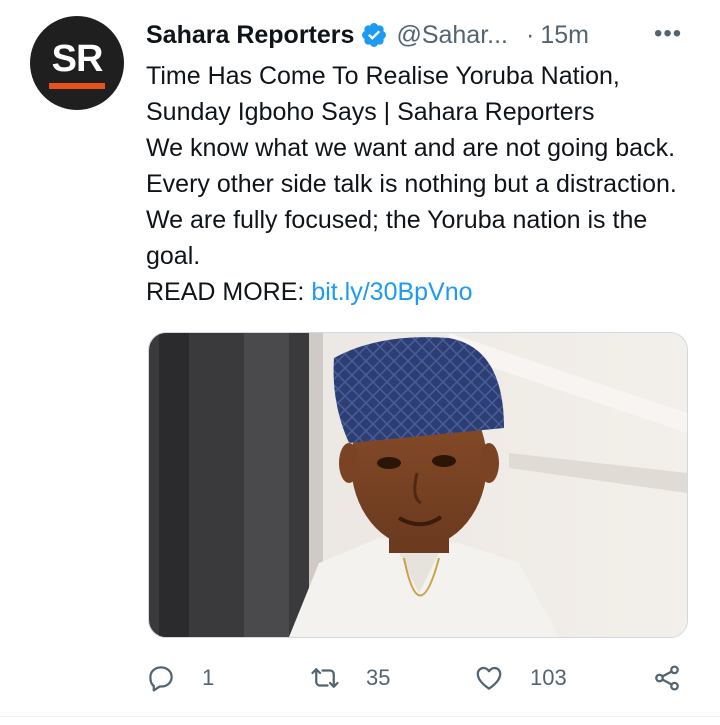  I want to click on retweet-icon, so click(325, 678).